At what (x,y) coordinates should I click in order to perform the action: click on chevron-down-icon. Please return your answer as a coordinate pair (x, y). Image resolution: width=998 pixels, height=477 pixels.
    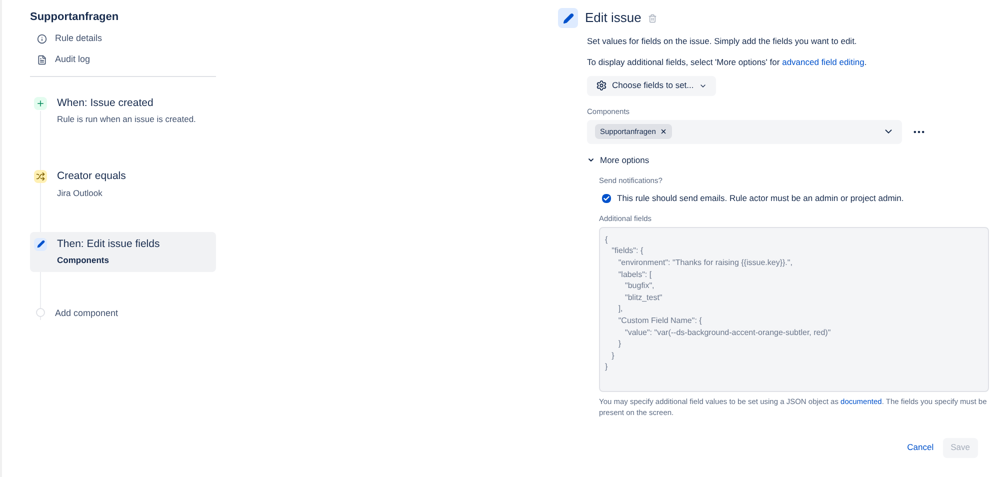
    Looking at the image, I should click on (591, 160).